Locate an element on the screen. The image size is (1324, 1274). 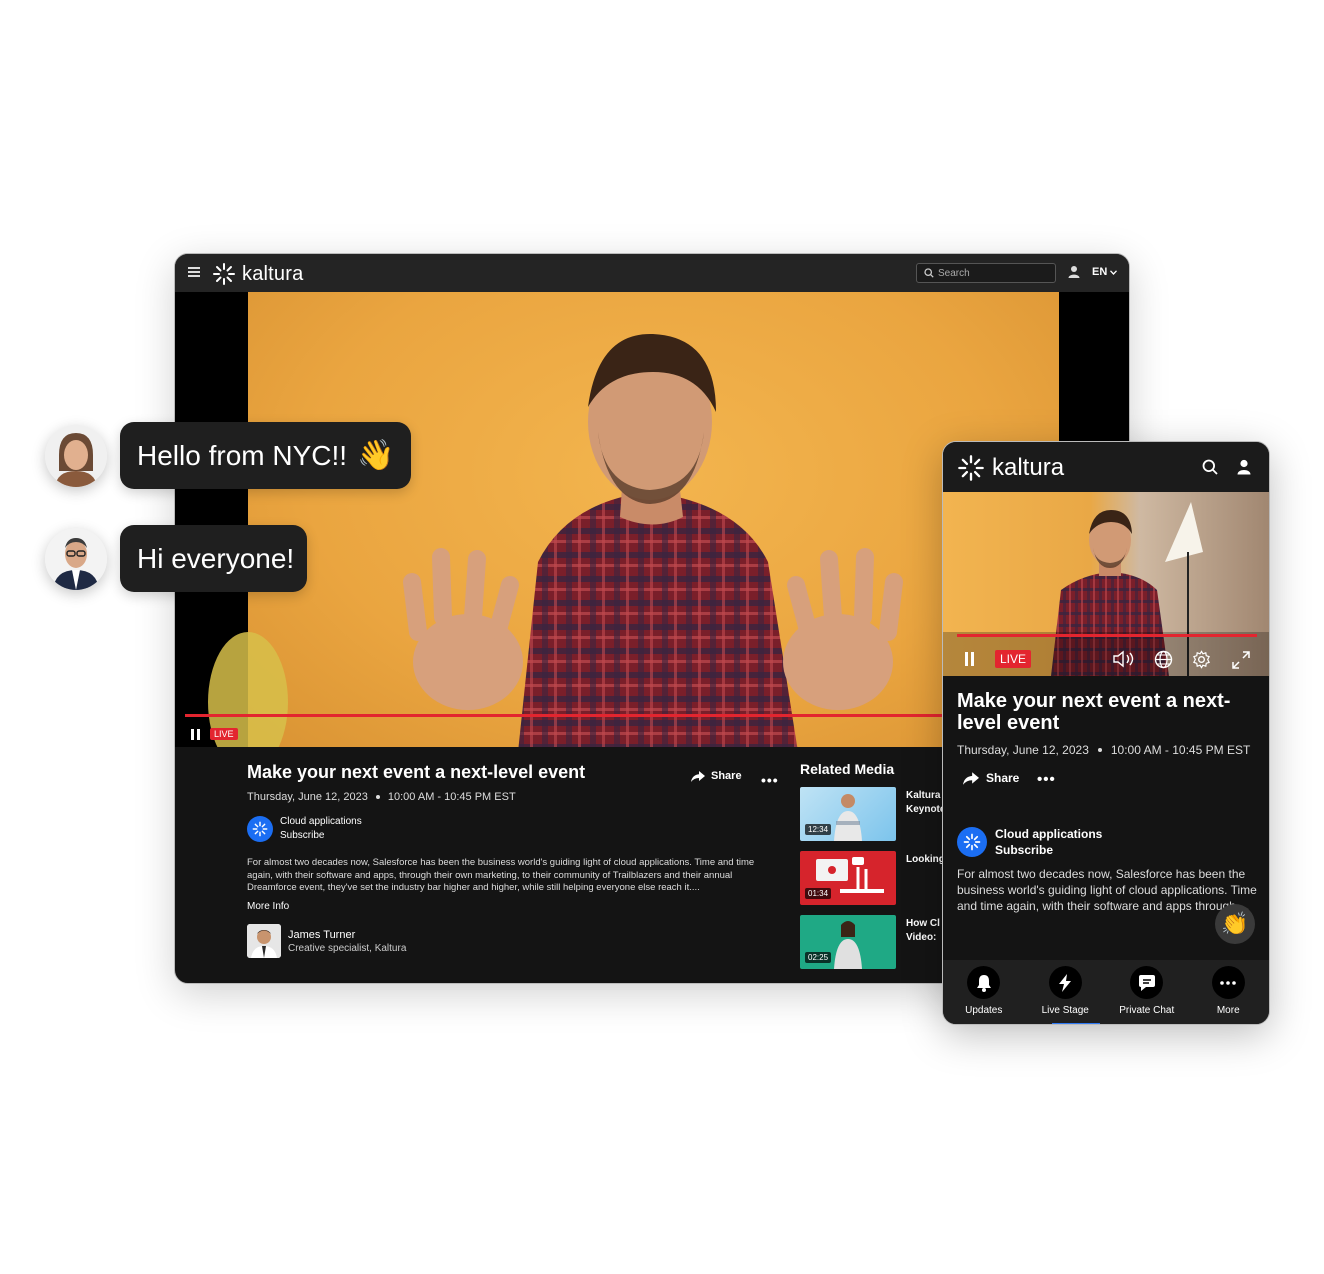
mobile-header: kaltura is located at coordinates (1106, 467).